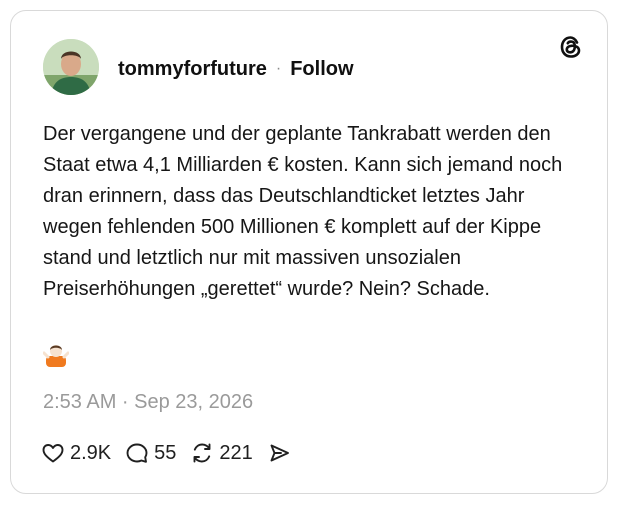  What do you see at coordinates (53, 453) in the screenshot?
I see `heart-icon` at bounding box center [53, 453].